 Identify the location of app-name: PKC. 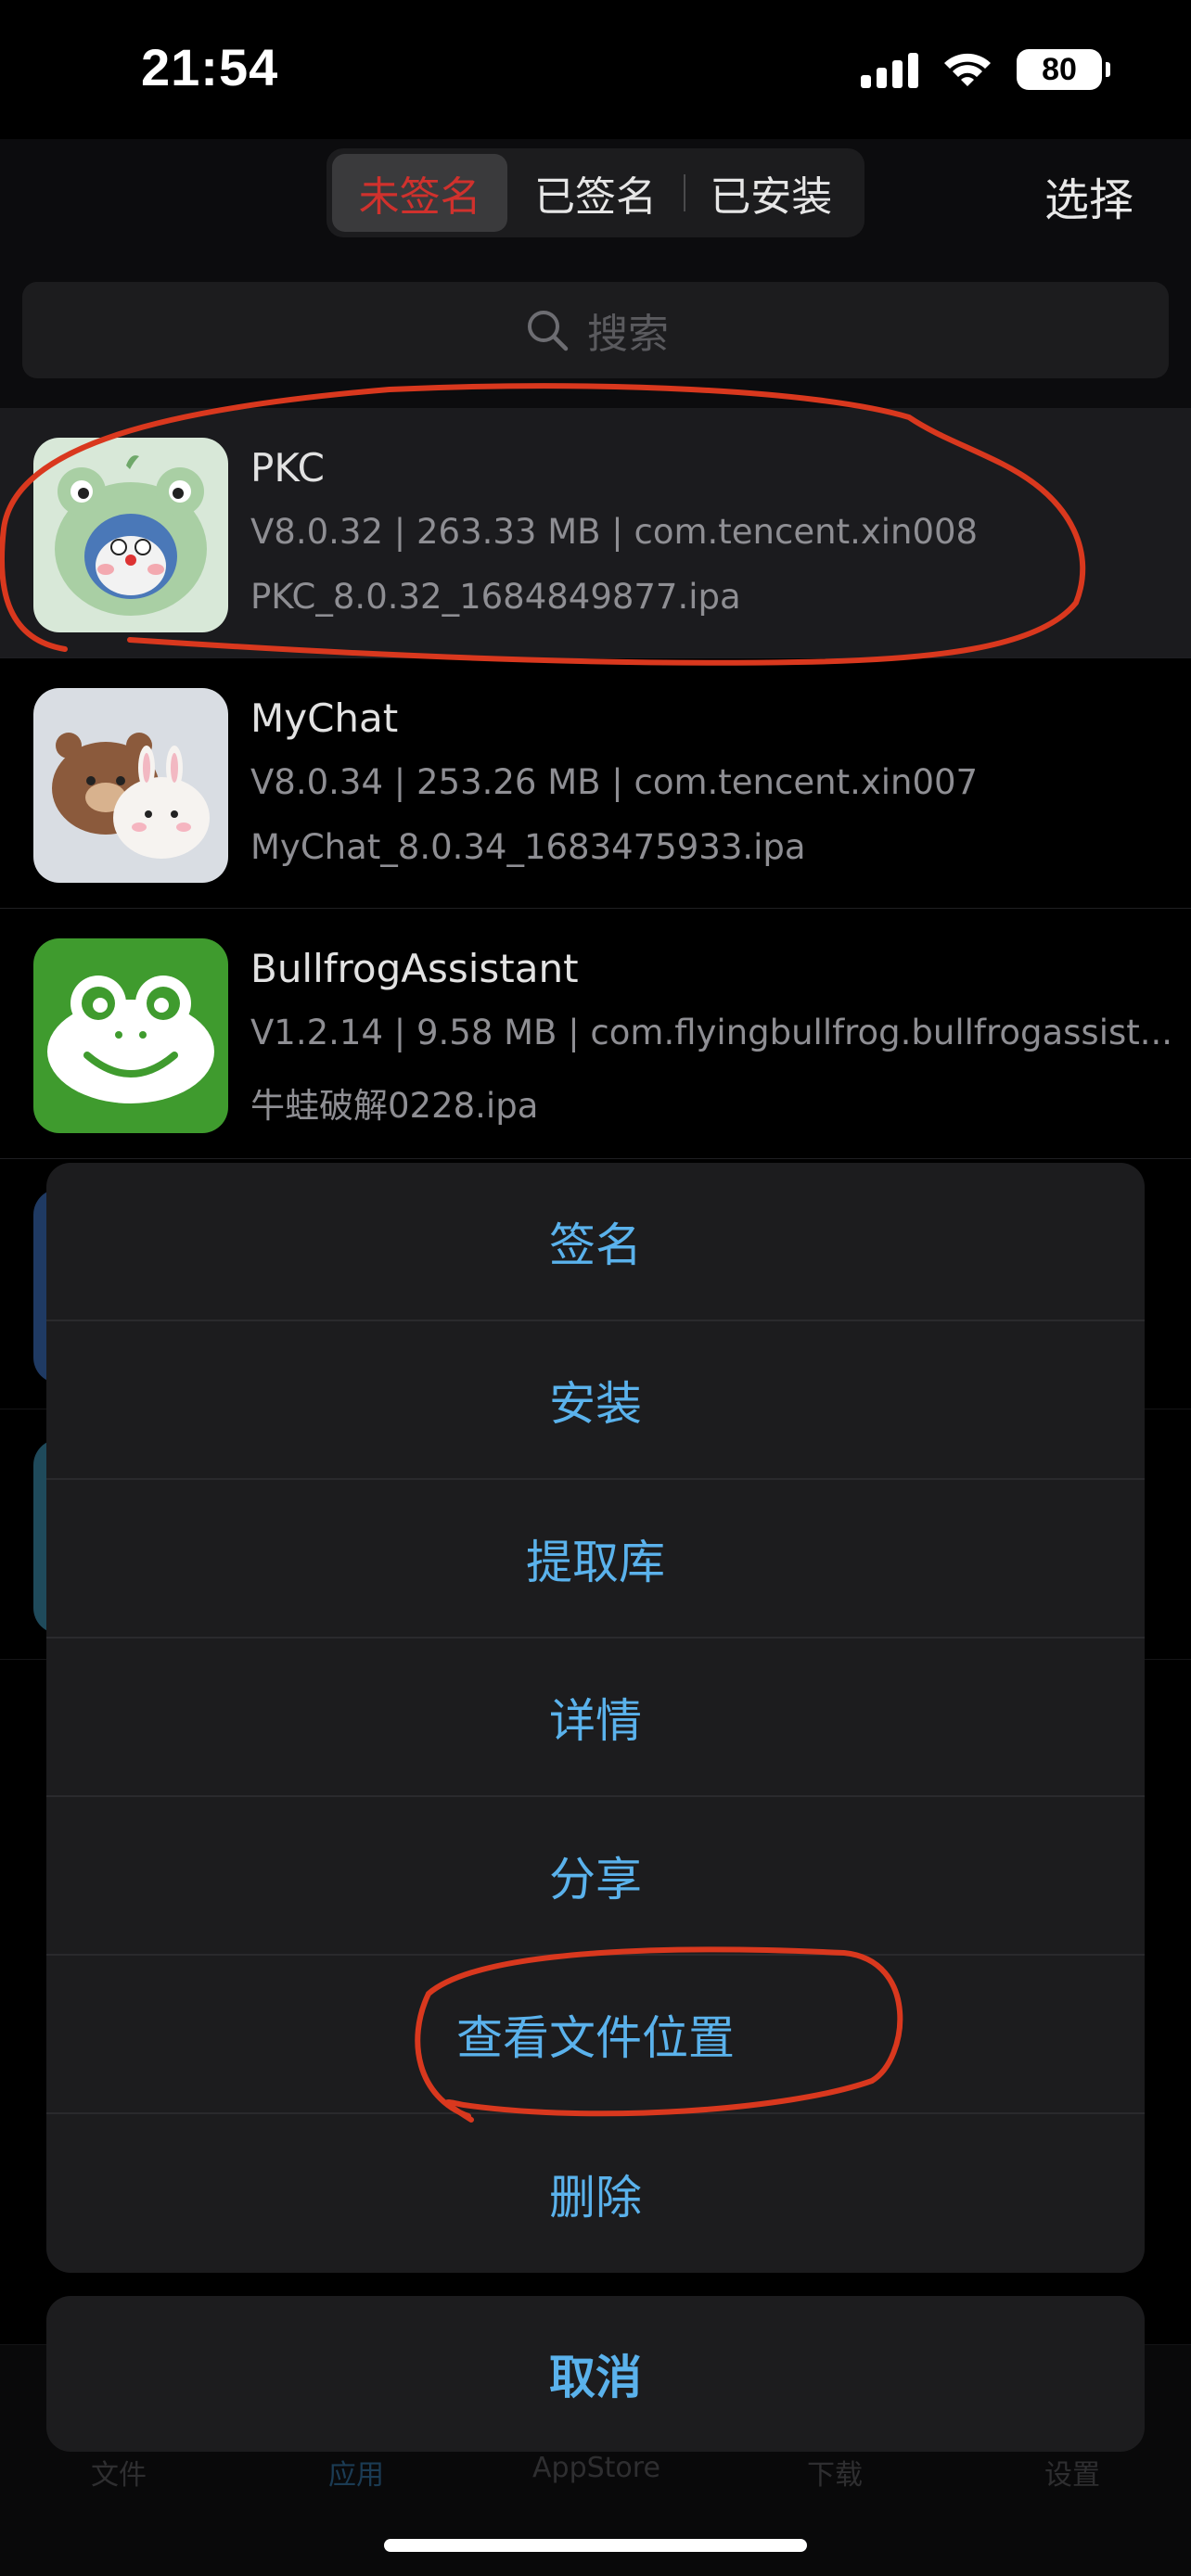
(287, 468).